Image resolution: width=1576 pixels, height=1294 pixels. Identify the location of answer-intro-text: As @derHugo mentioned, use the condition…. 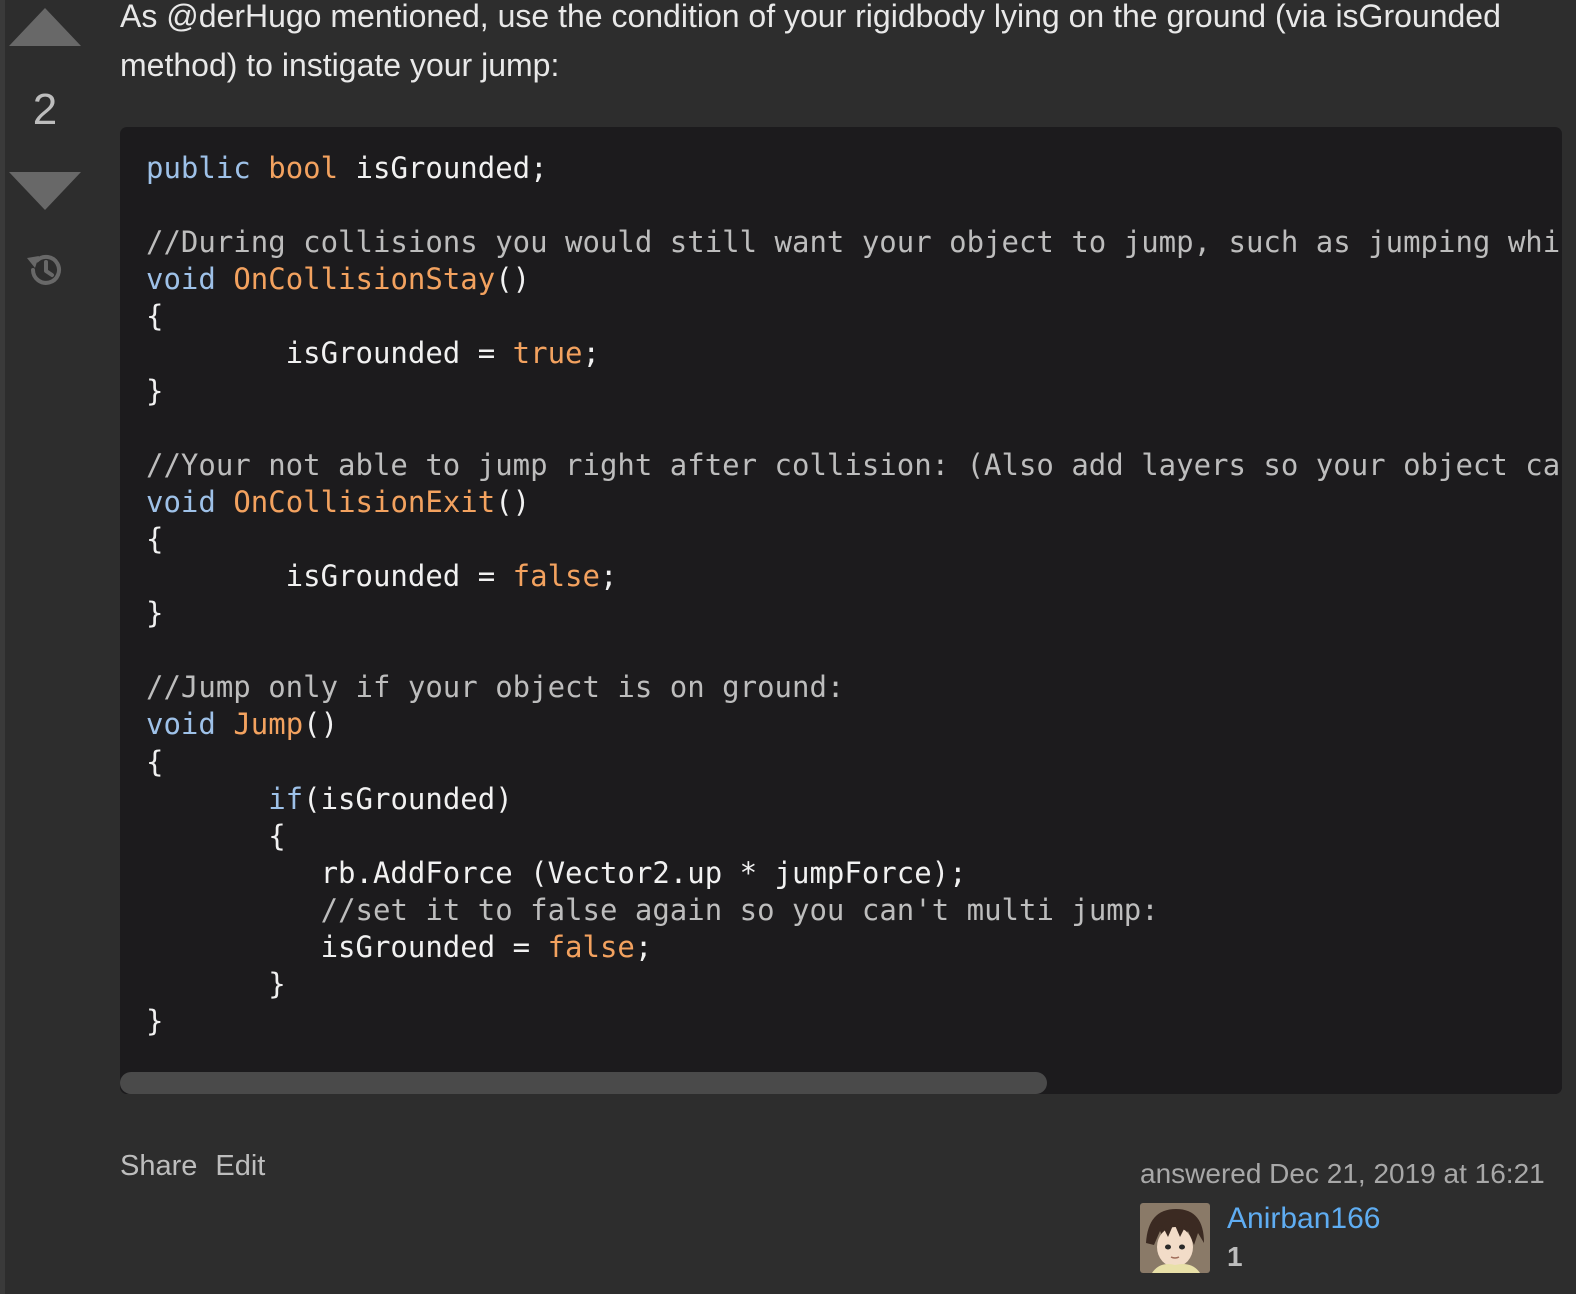
(810, 41).